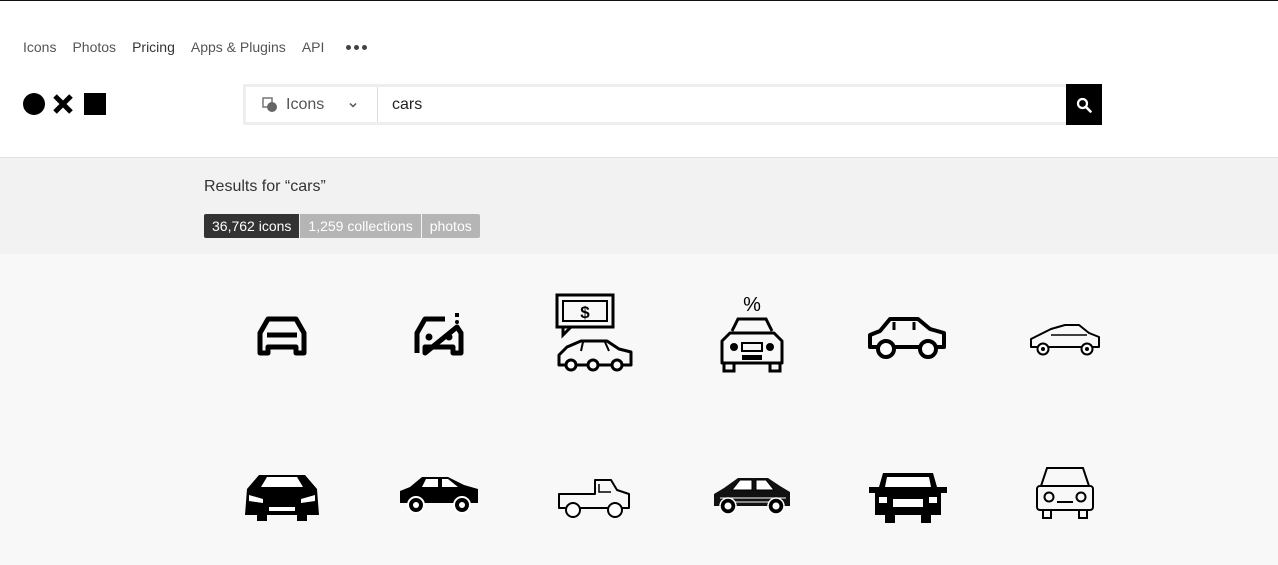  What do you see at coordinates (313, 47) in the screenshot?
I see `nav-api: API` at bounding box center [313, 47].